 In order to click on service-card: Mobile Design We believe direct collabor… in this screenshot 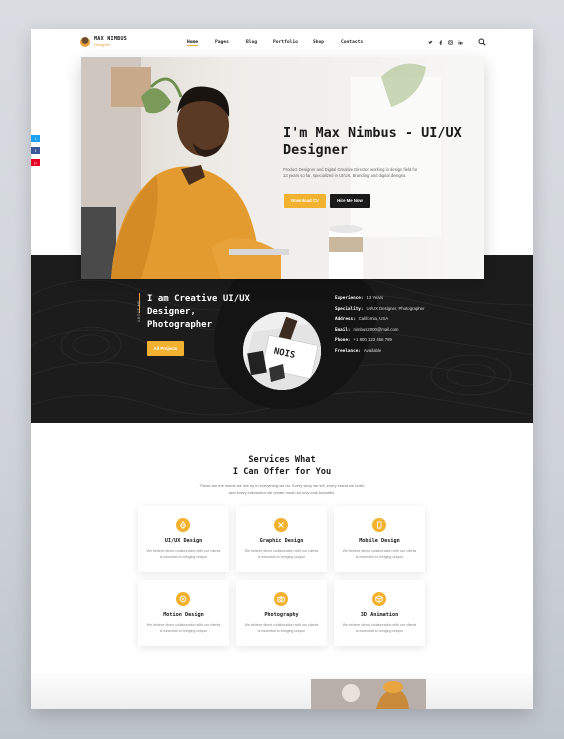, I will do `click(379, 539)`.